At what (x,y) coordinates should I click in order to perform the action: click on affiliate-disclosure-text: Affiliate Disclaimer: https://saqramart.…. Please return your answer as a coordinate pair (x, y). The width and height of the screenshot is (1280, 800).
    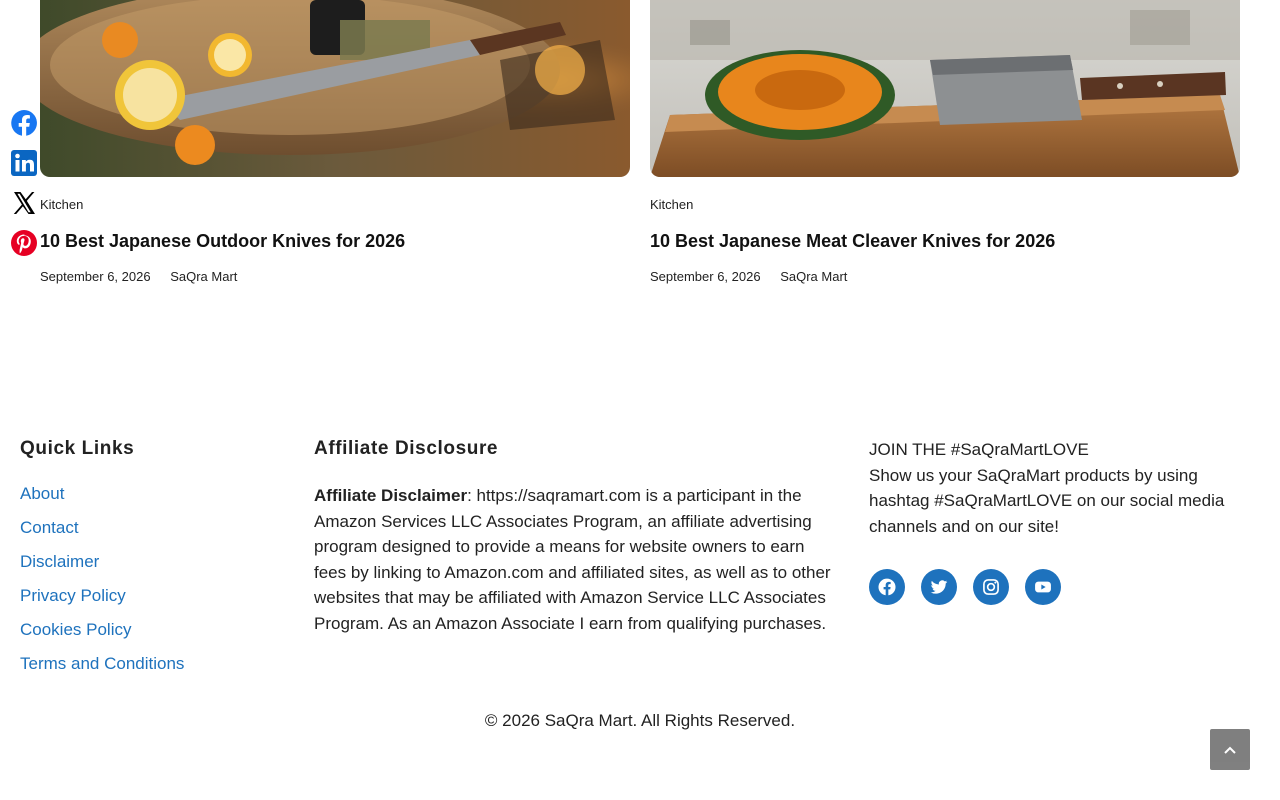
    Looking at the image, I should click on (576, 559).